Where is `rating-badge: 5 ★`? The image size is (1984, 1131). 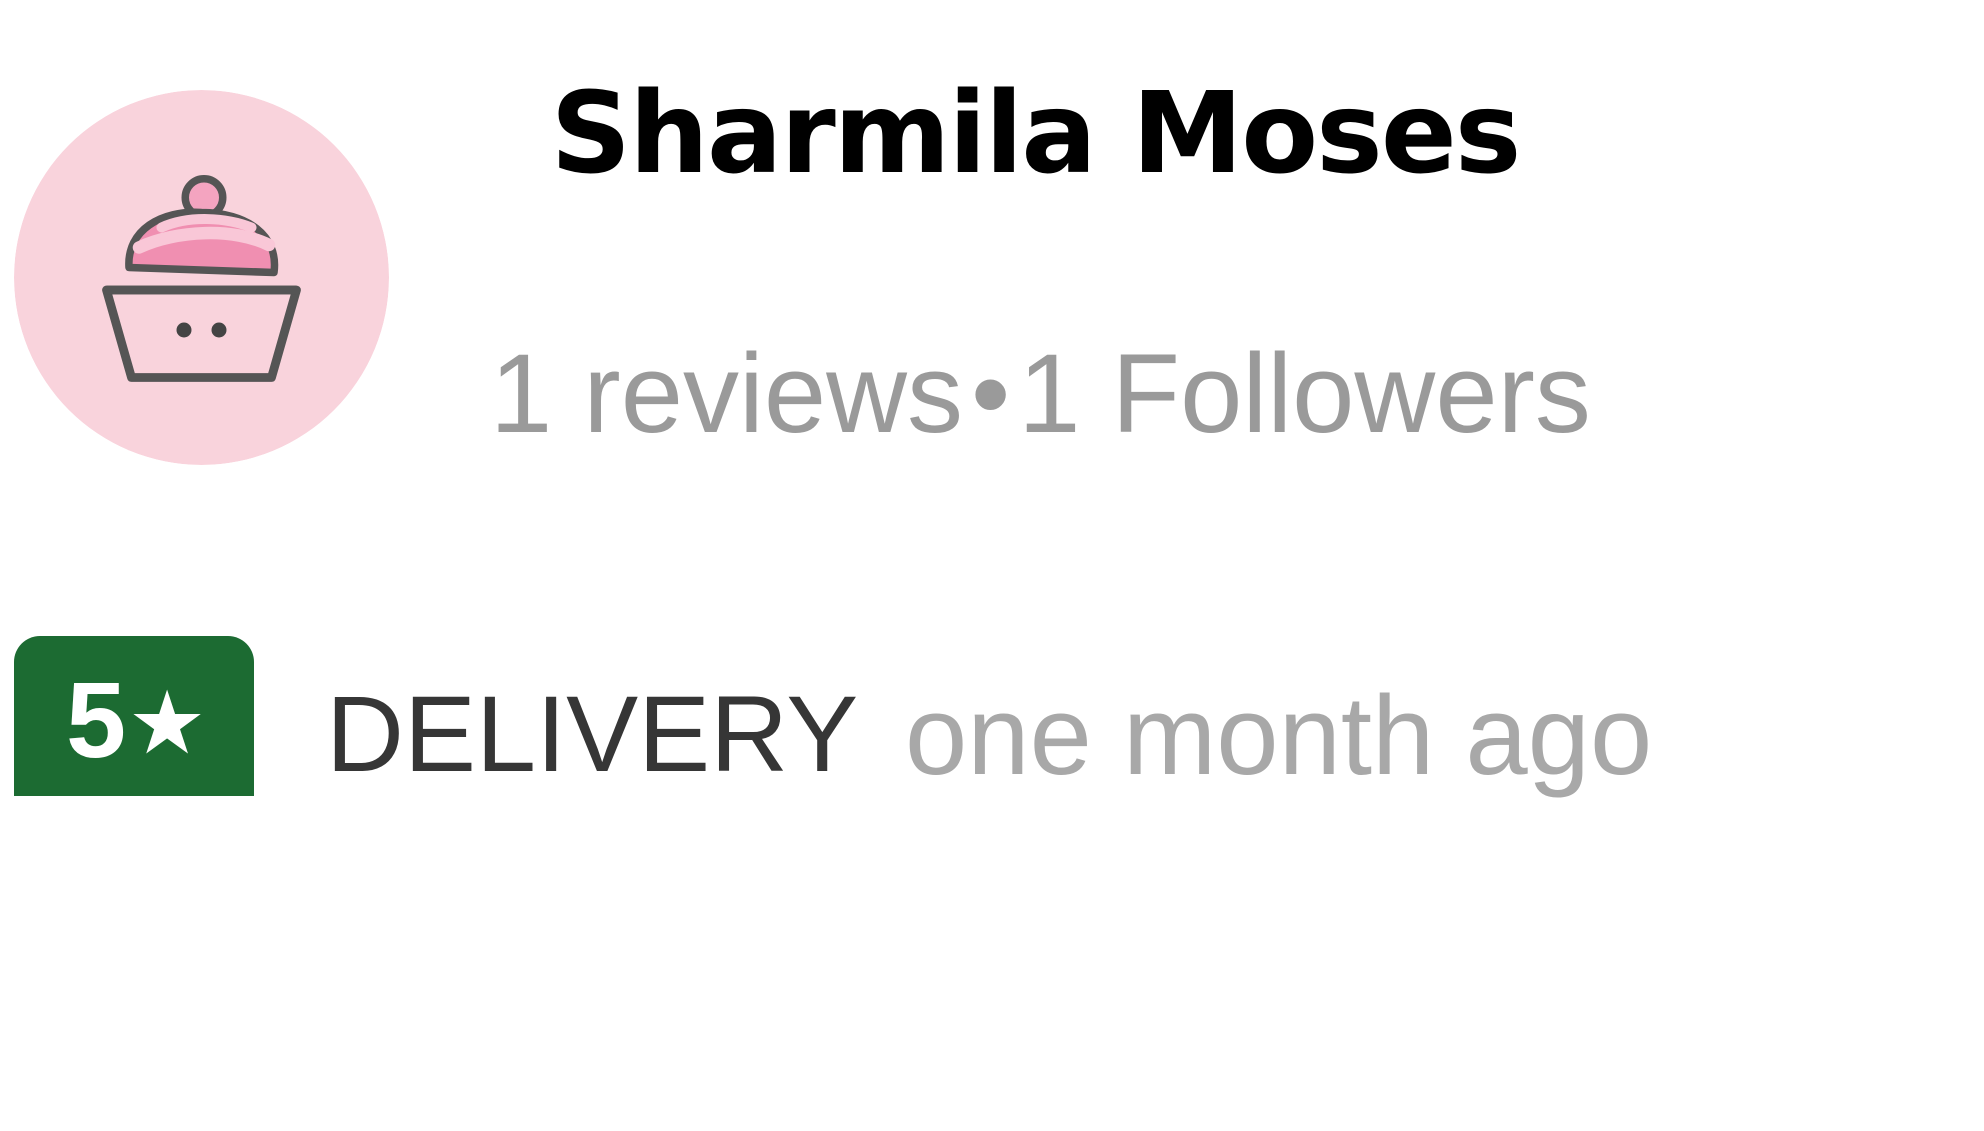 rating-badge: 5 ★ is located at coordinates (134, 716).